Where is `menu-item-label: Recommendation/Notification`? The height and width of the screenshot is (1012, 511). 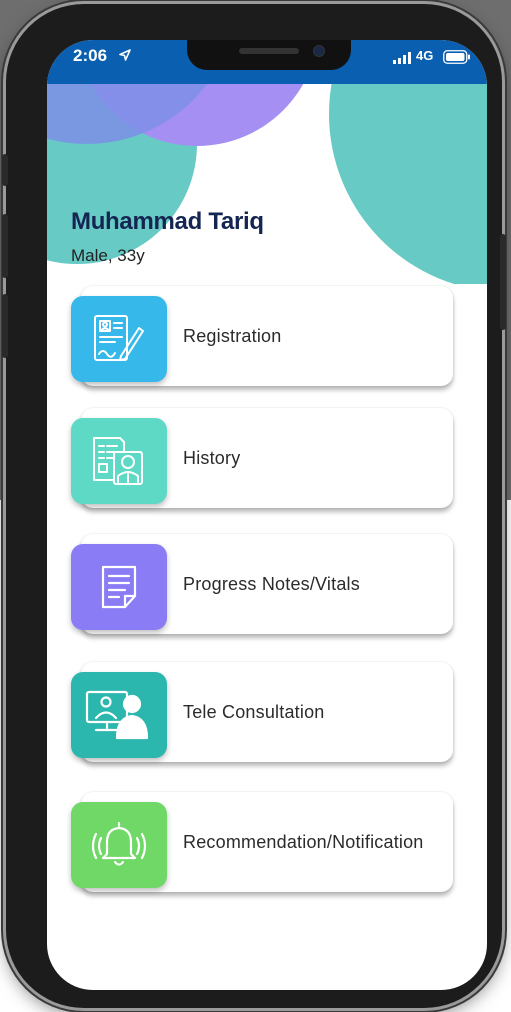 menu-item-label: Recommendation/Notification is located at coordinates (303, 842).